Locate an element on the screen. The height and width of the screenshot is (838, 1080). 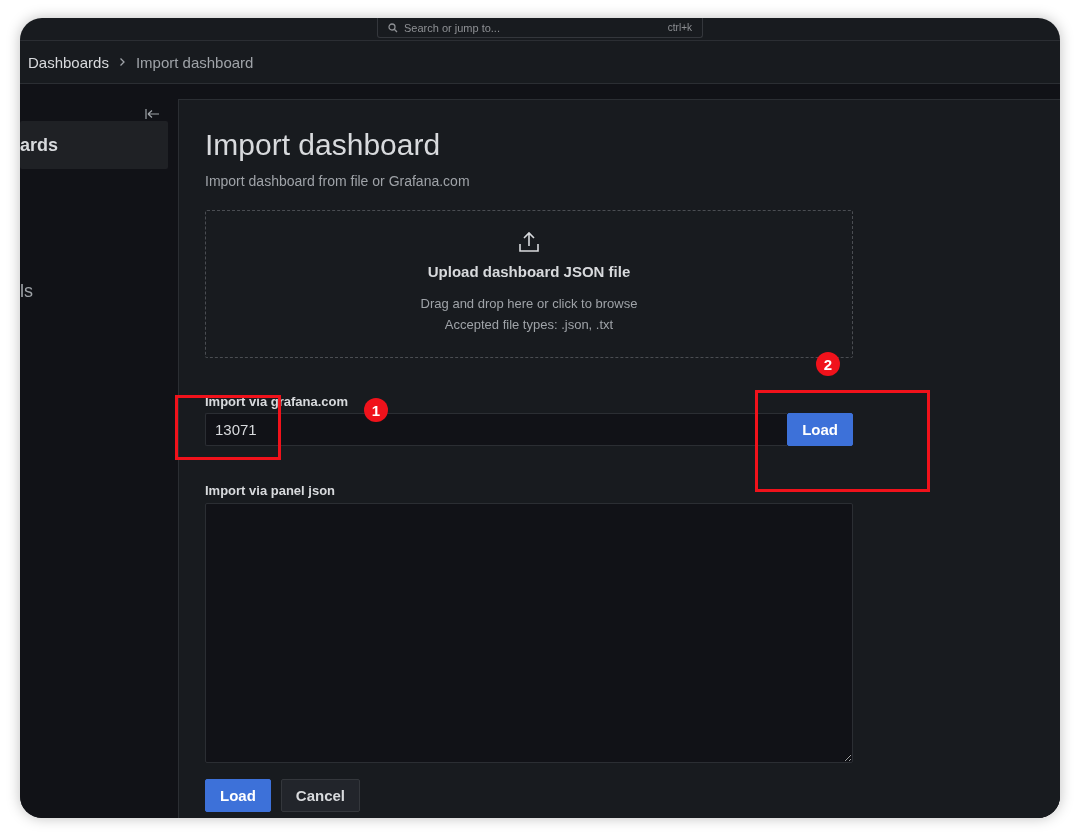
sidebar-item: ards is located at coordinates (94, 145).